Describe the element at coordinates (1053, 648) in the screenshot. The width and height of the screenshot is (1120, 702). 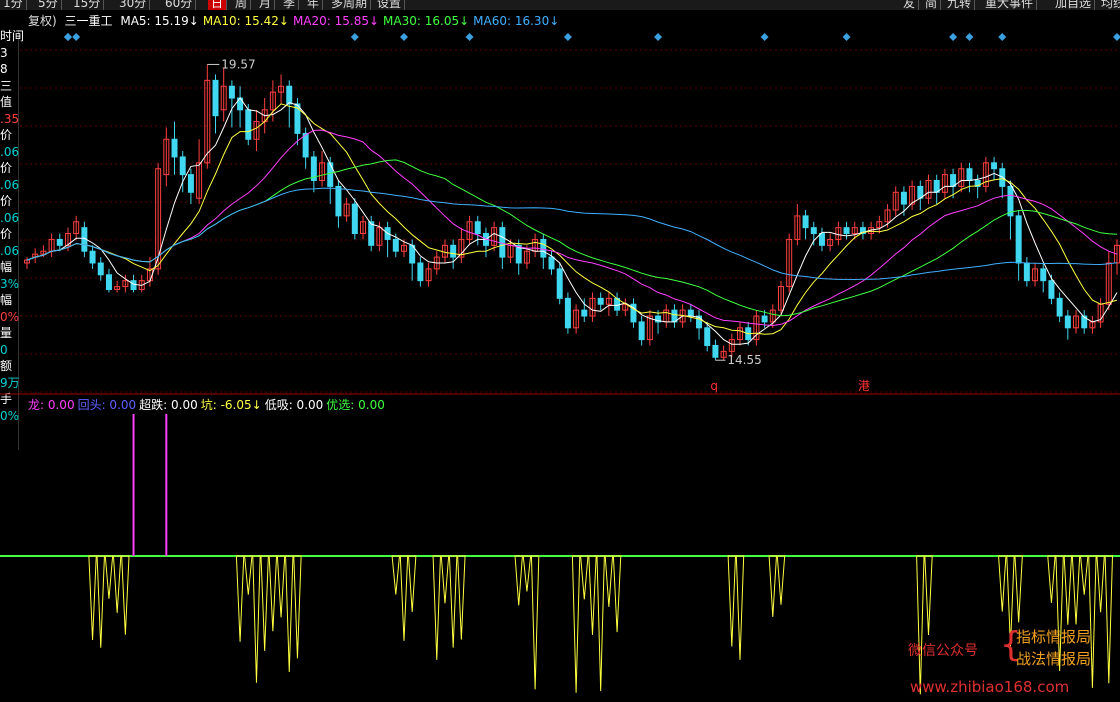
I see `watermark-right: 指标情报局 战法情报局` at that location.